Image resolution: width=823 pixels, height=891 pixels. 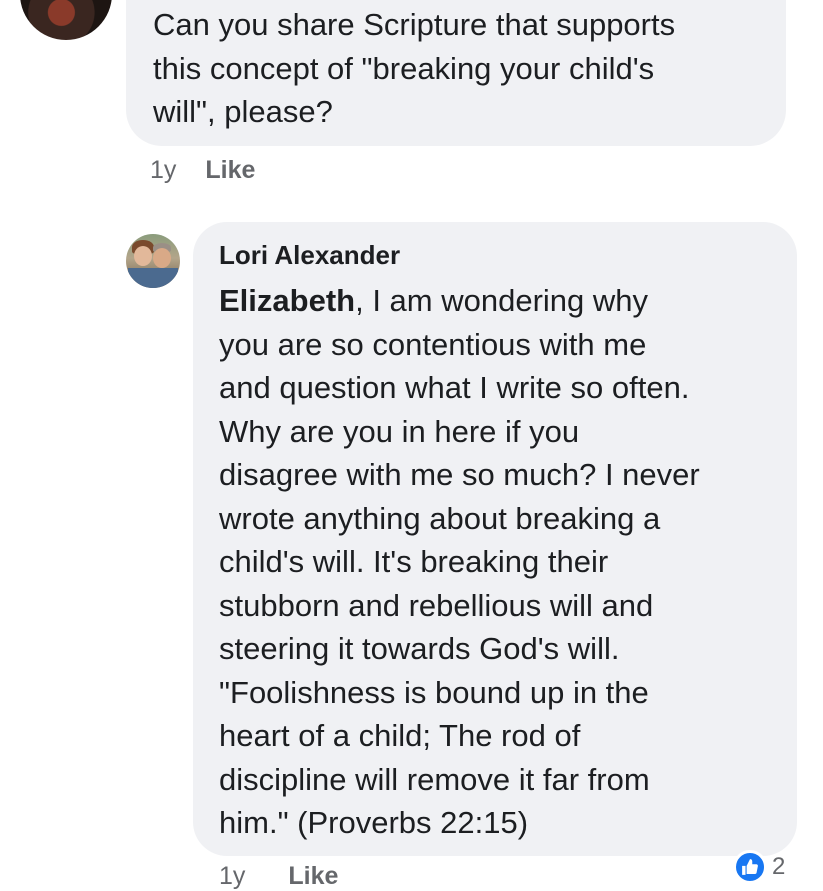 What do you see at coordinates (779, 866) in the screenshot?
I see `reaction-count: 2` at bounding box center [779, 866].